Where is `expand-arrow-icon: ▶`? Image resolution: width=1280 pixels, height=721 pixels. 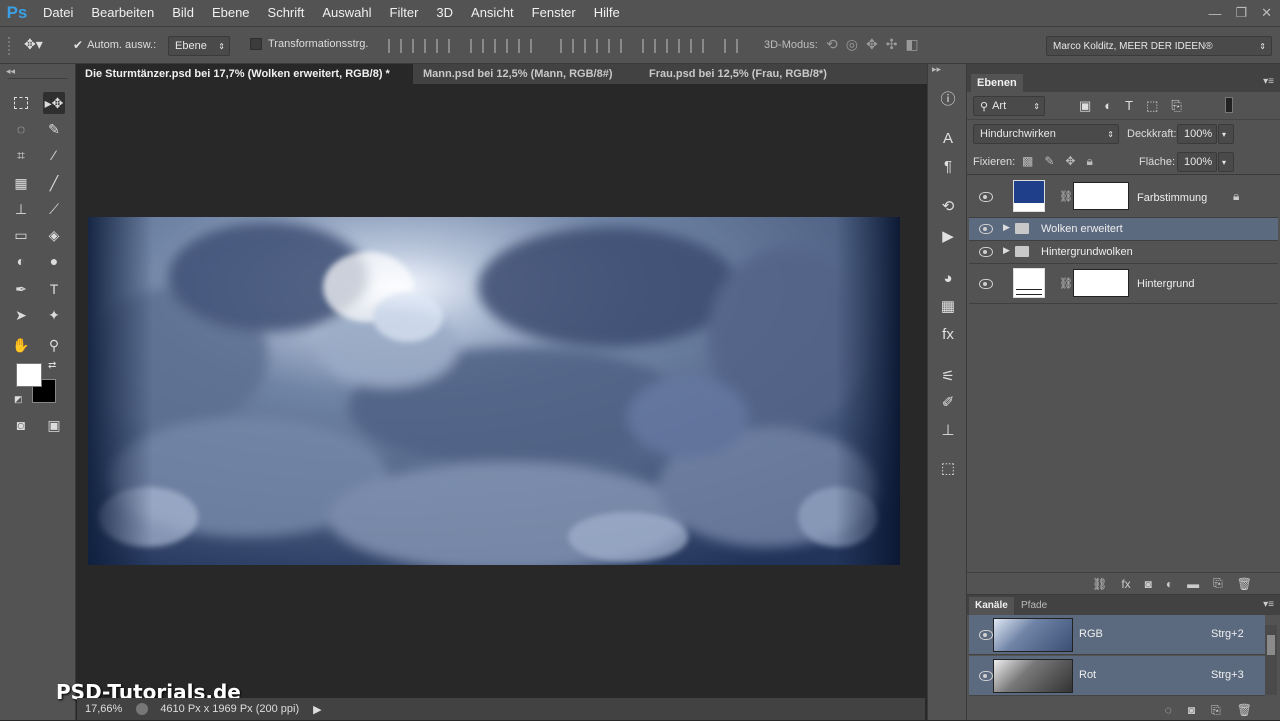 expand-arrow-icon: ▶ is located at coordinates (1006, 250).